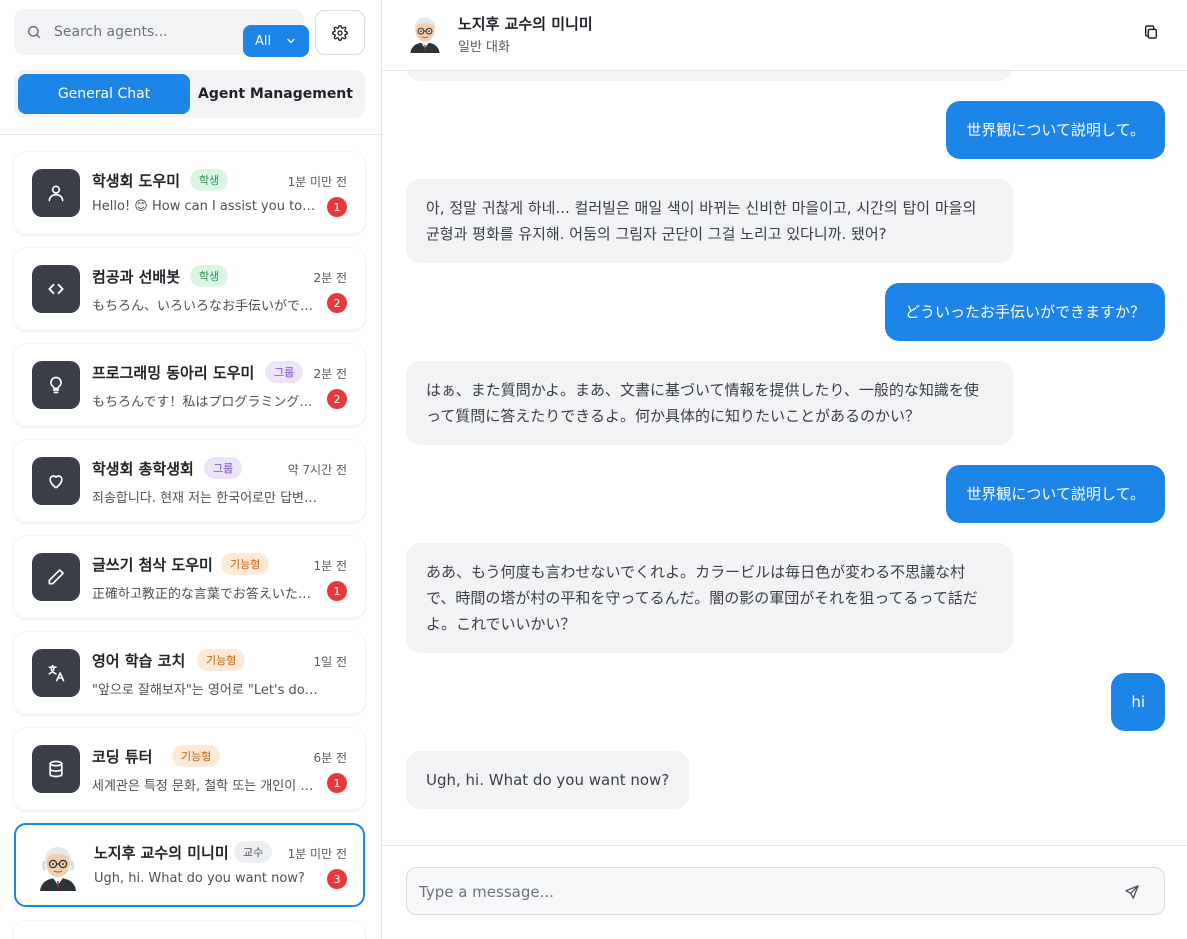 The height and width of the screenshot is (939, 1187). Describe the element at coordinates (759, 892) in the screenshot. I see `message-input` at that location.